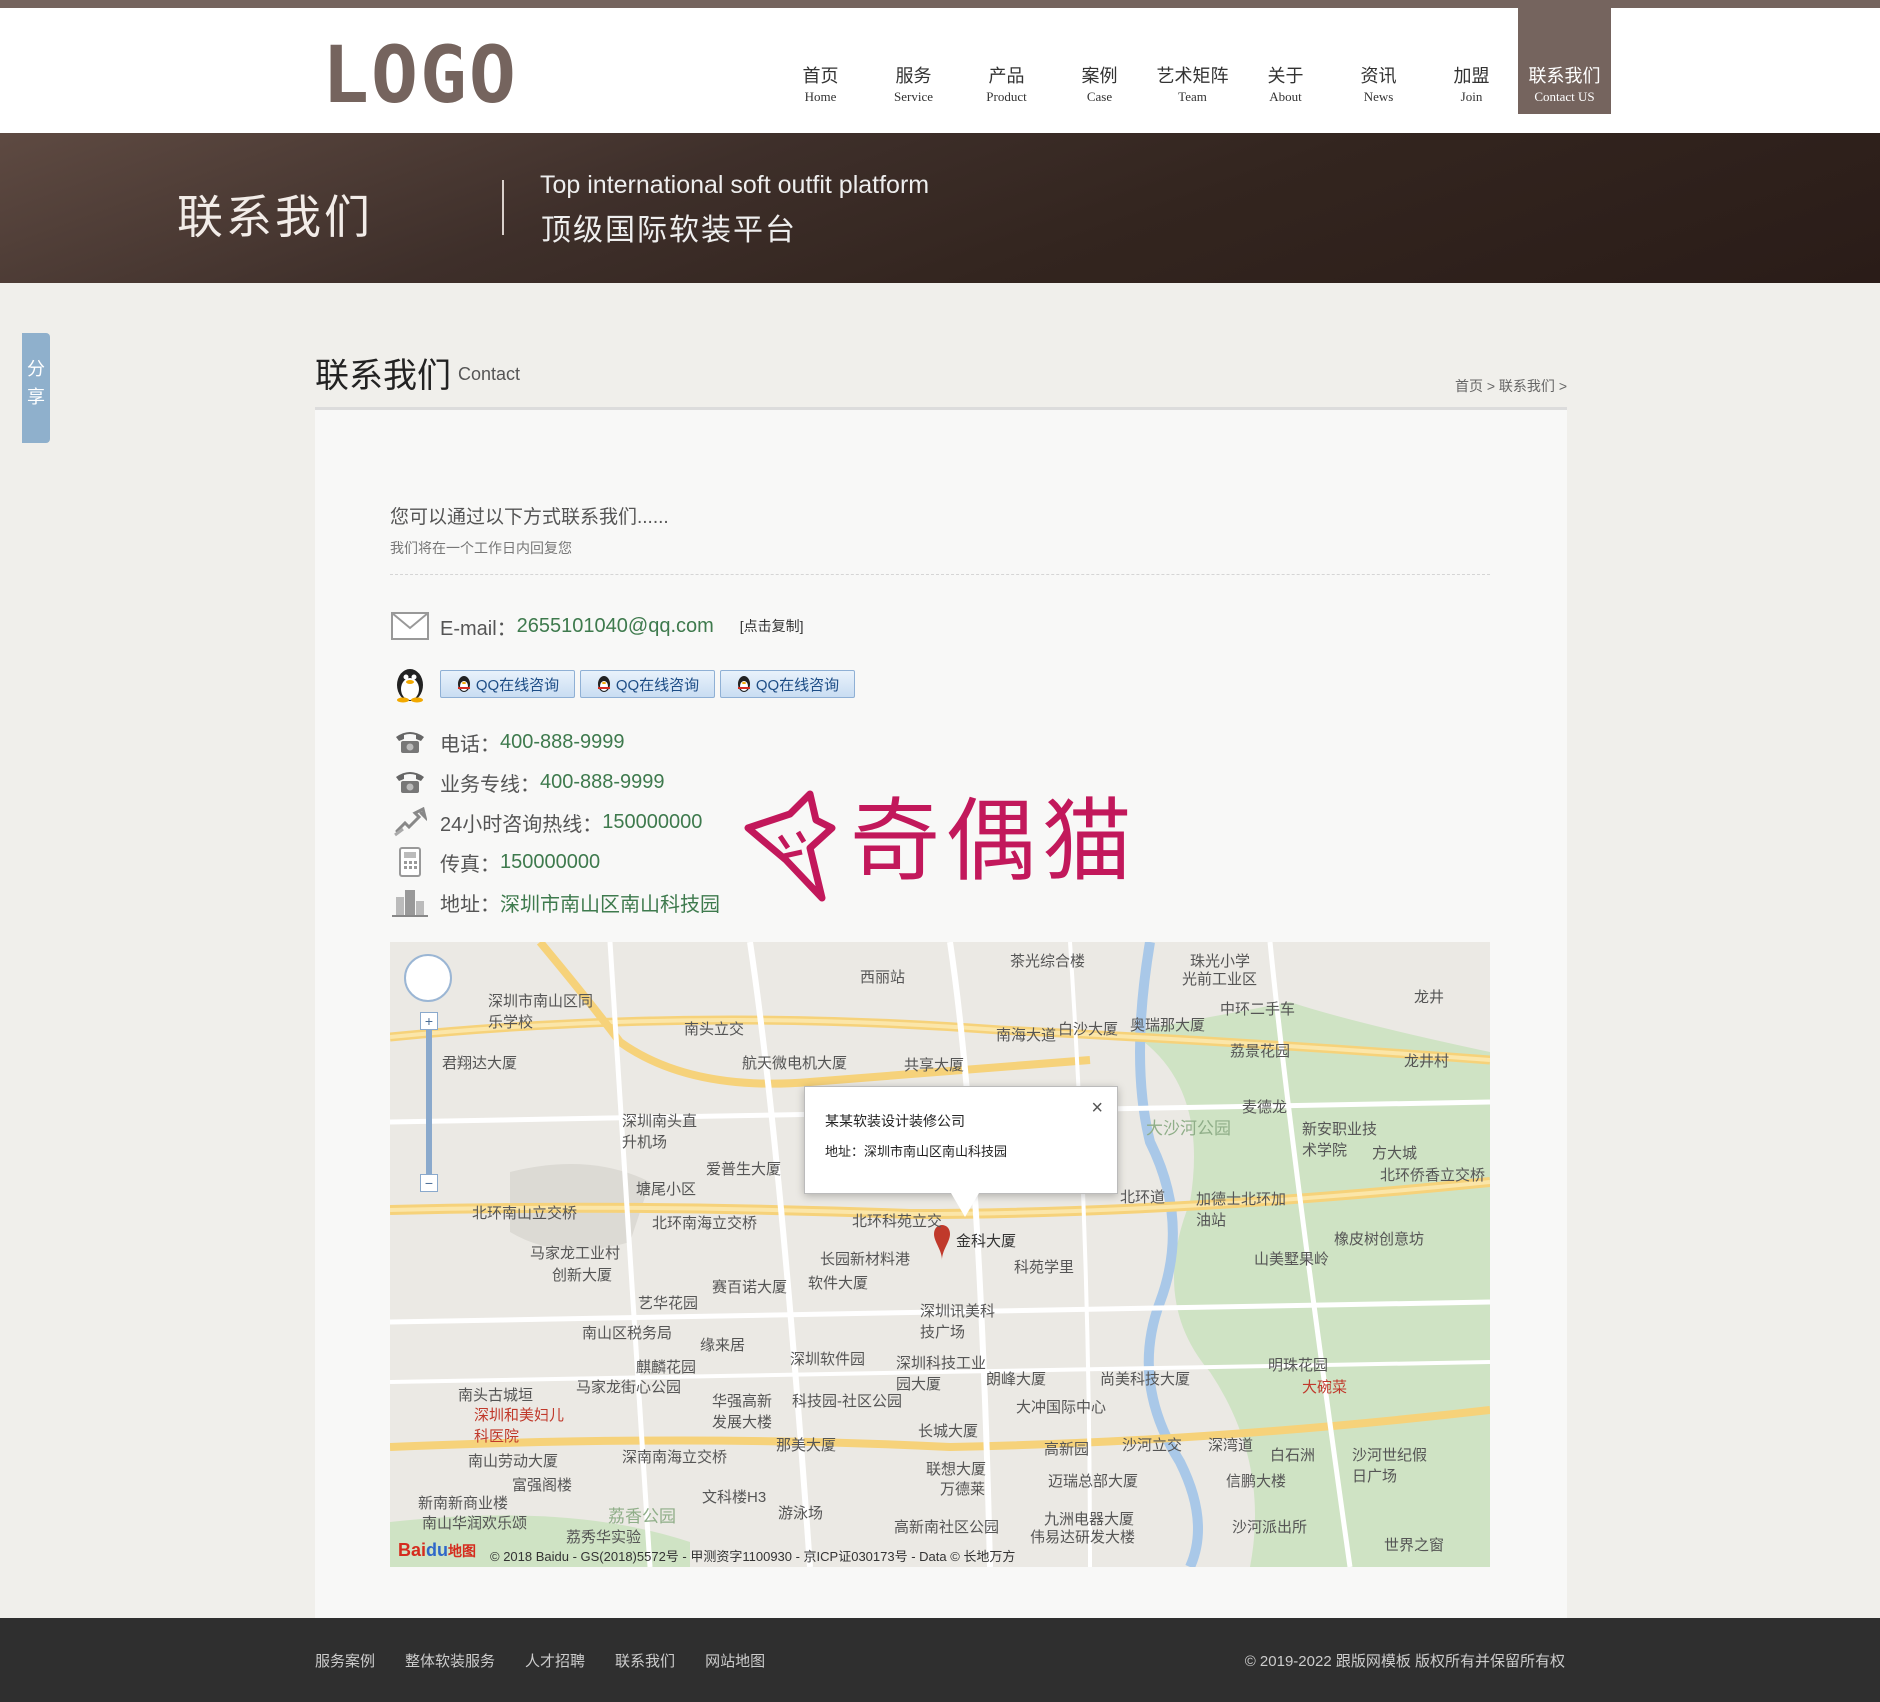 Image resolution: width=1880 pixels, height=1702 pixels. What do you see at coordinates (660, 1132) in the screenshot?
I see `map-place-label: 深圳南头直升机场` at bounding box center [660, 1132].